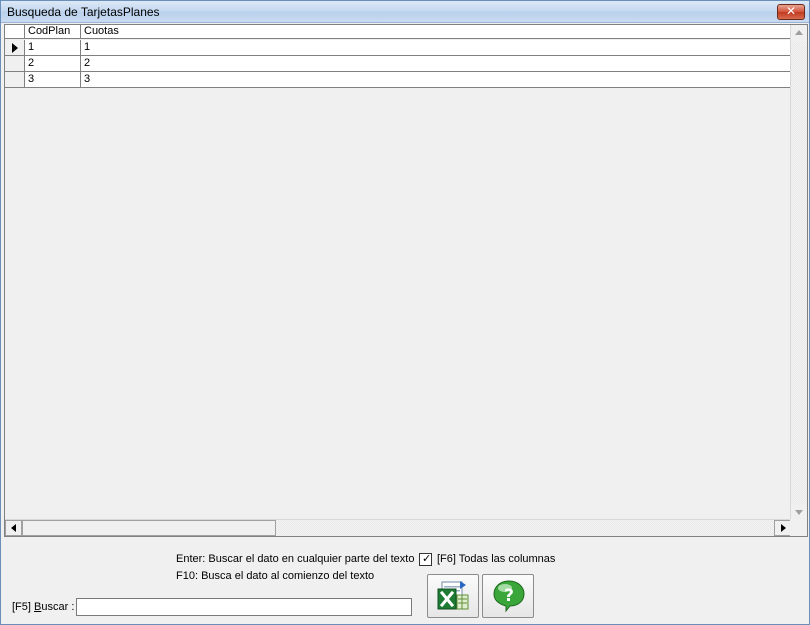 The height and width of the screenshot is (625, 810). I want to click on scrollbar-corner, so click(798, 527).